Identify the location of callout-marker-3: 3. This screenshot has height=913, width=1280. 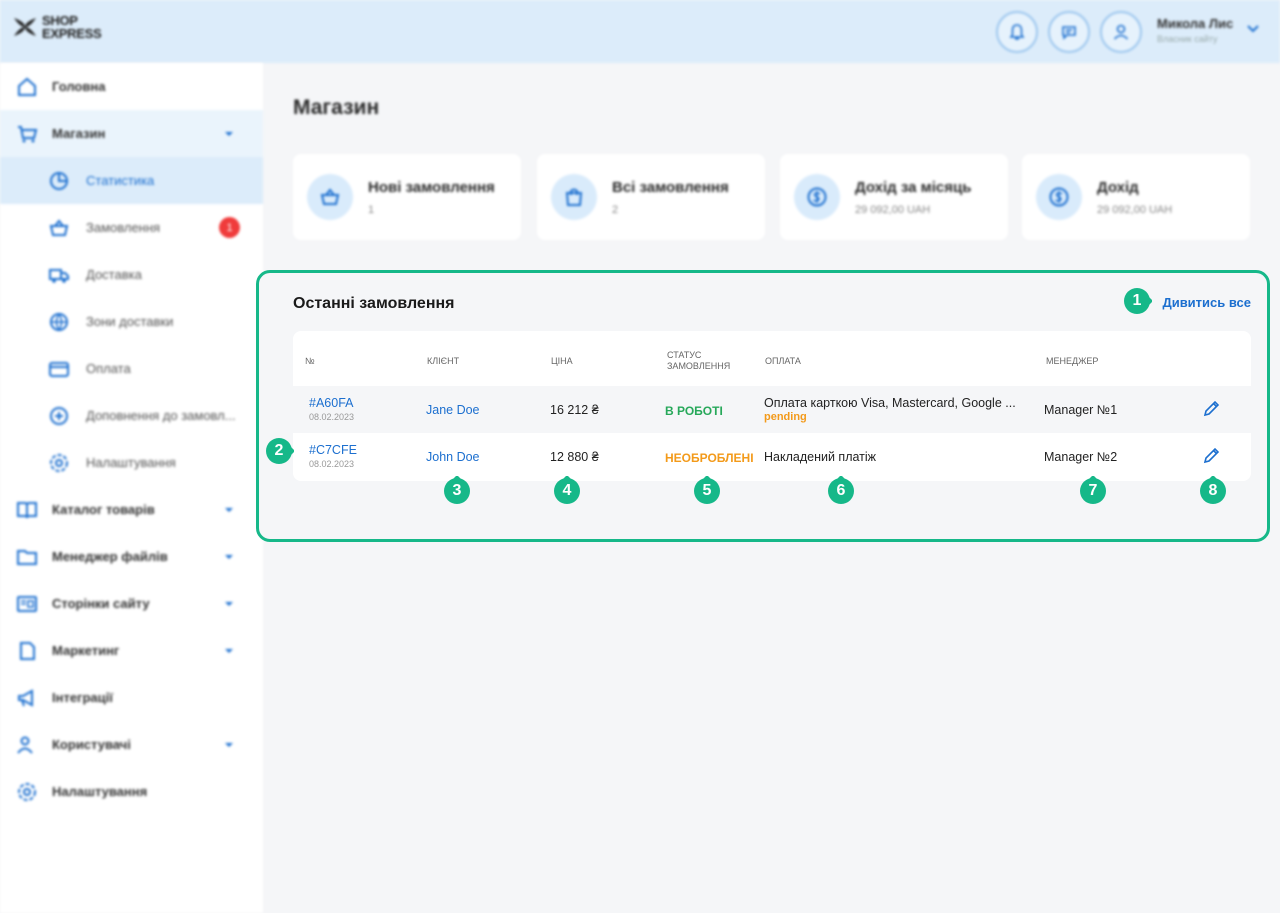
(457, 491).